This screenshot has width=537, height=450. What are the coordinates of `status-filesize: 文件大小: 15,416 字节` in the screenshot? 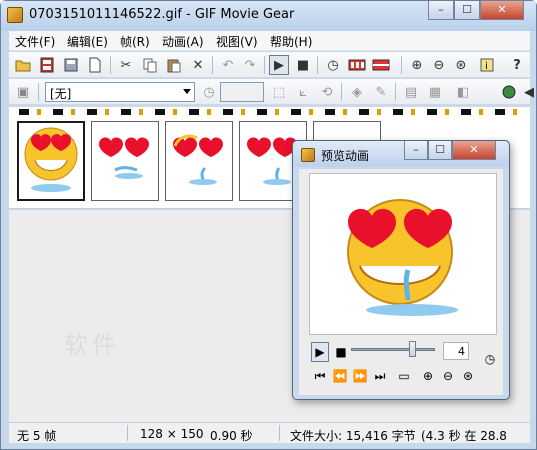 It's located at (353, 436).